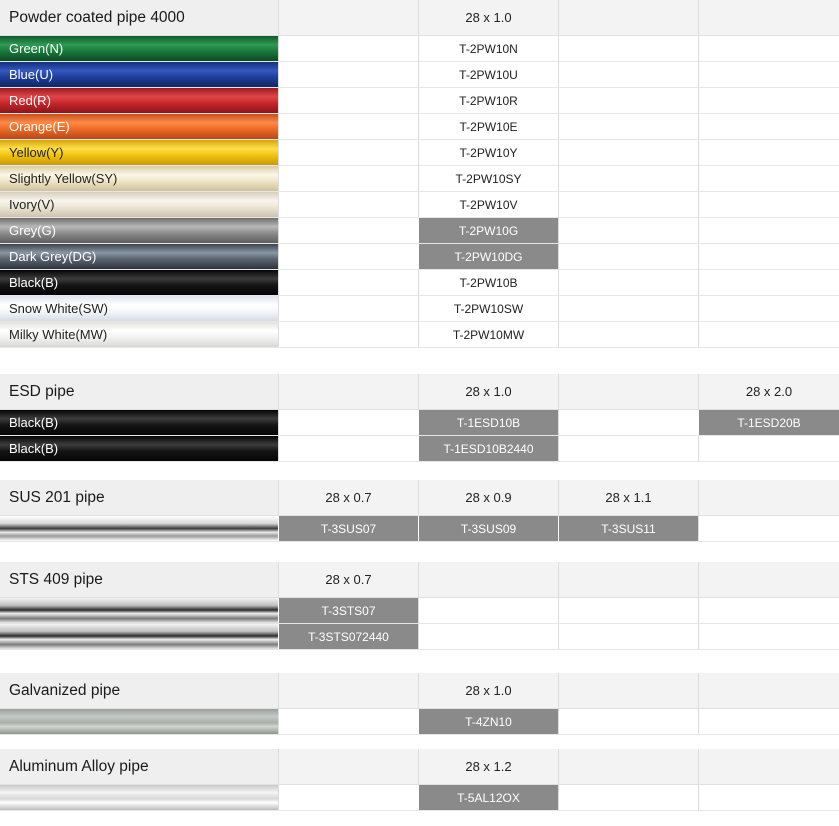 Image resolution: width=839 pixels, height=826 pixels. What do you see at coordinates (419, 18) in the screenshot?
I see `section-header: Powder coated pipe 4000 28 x 1.0` at bounding box center [419, 18].